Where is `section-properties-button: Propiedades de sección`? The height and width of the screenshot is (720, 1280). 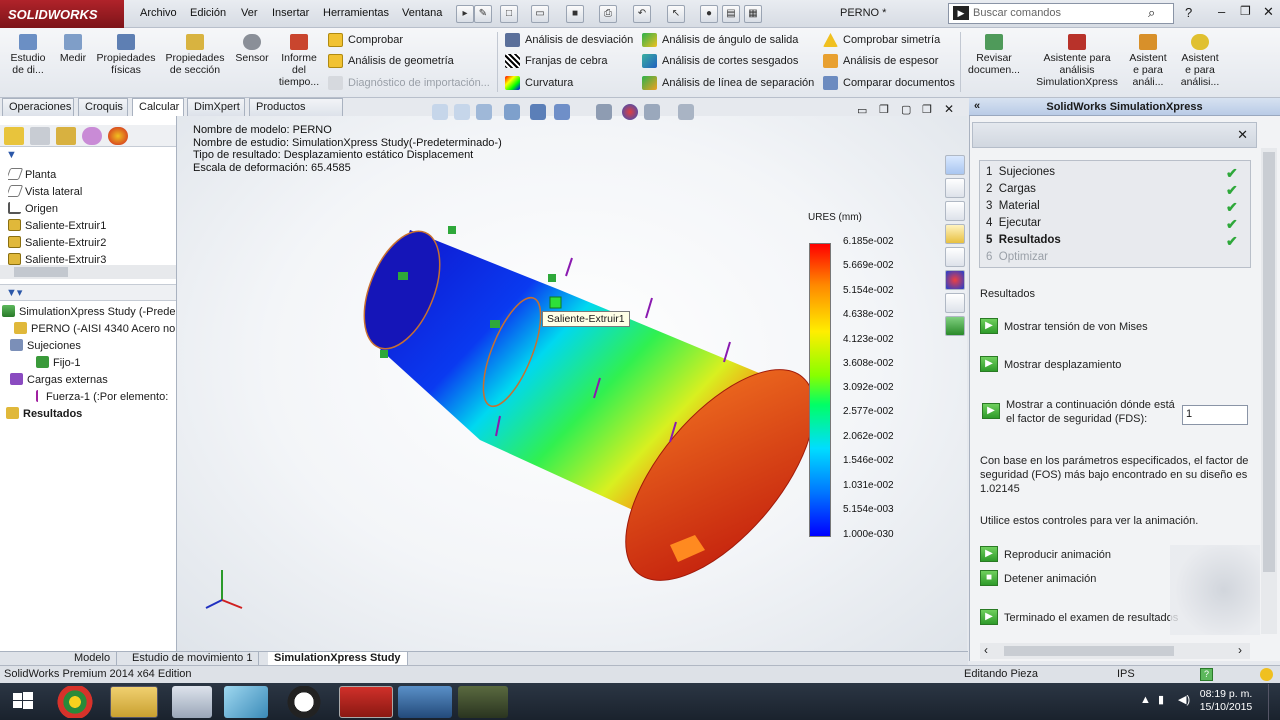 section-properties-button: Propiedades de sección is located at coordinates (195, 55).